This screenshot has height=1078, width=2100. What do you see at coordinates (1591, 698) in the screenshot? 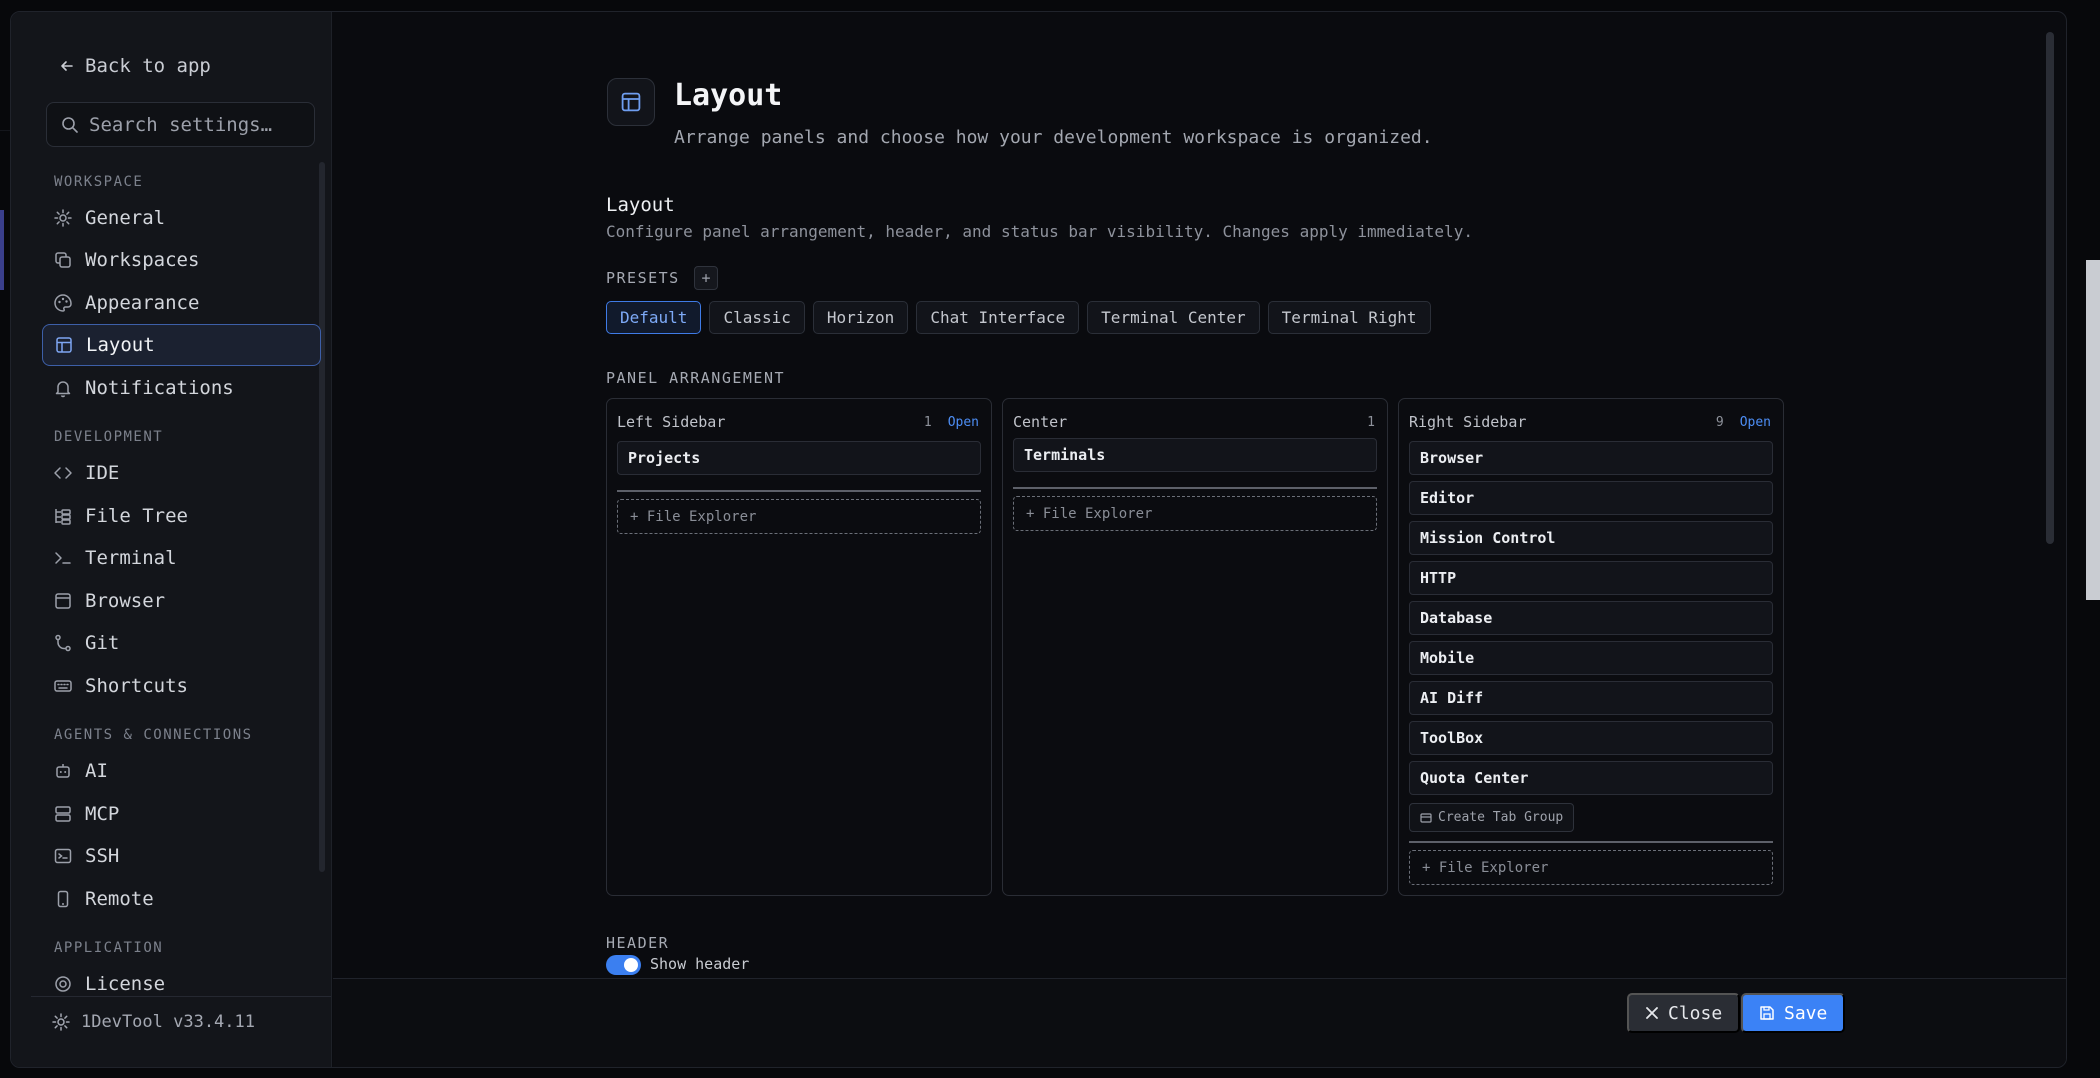
I see `panel-tab-ai-diff: AI Diff` at bounding box center [1591, 698].